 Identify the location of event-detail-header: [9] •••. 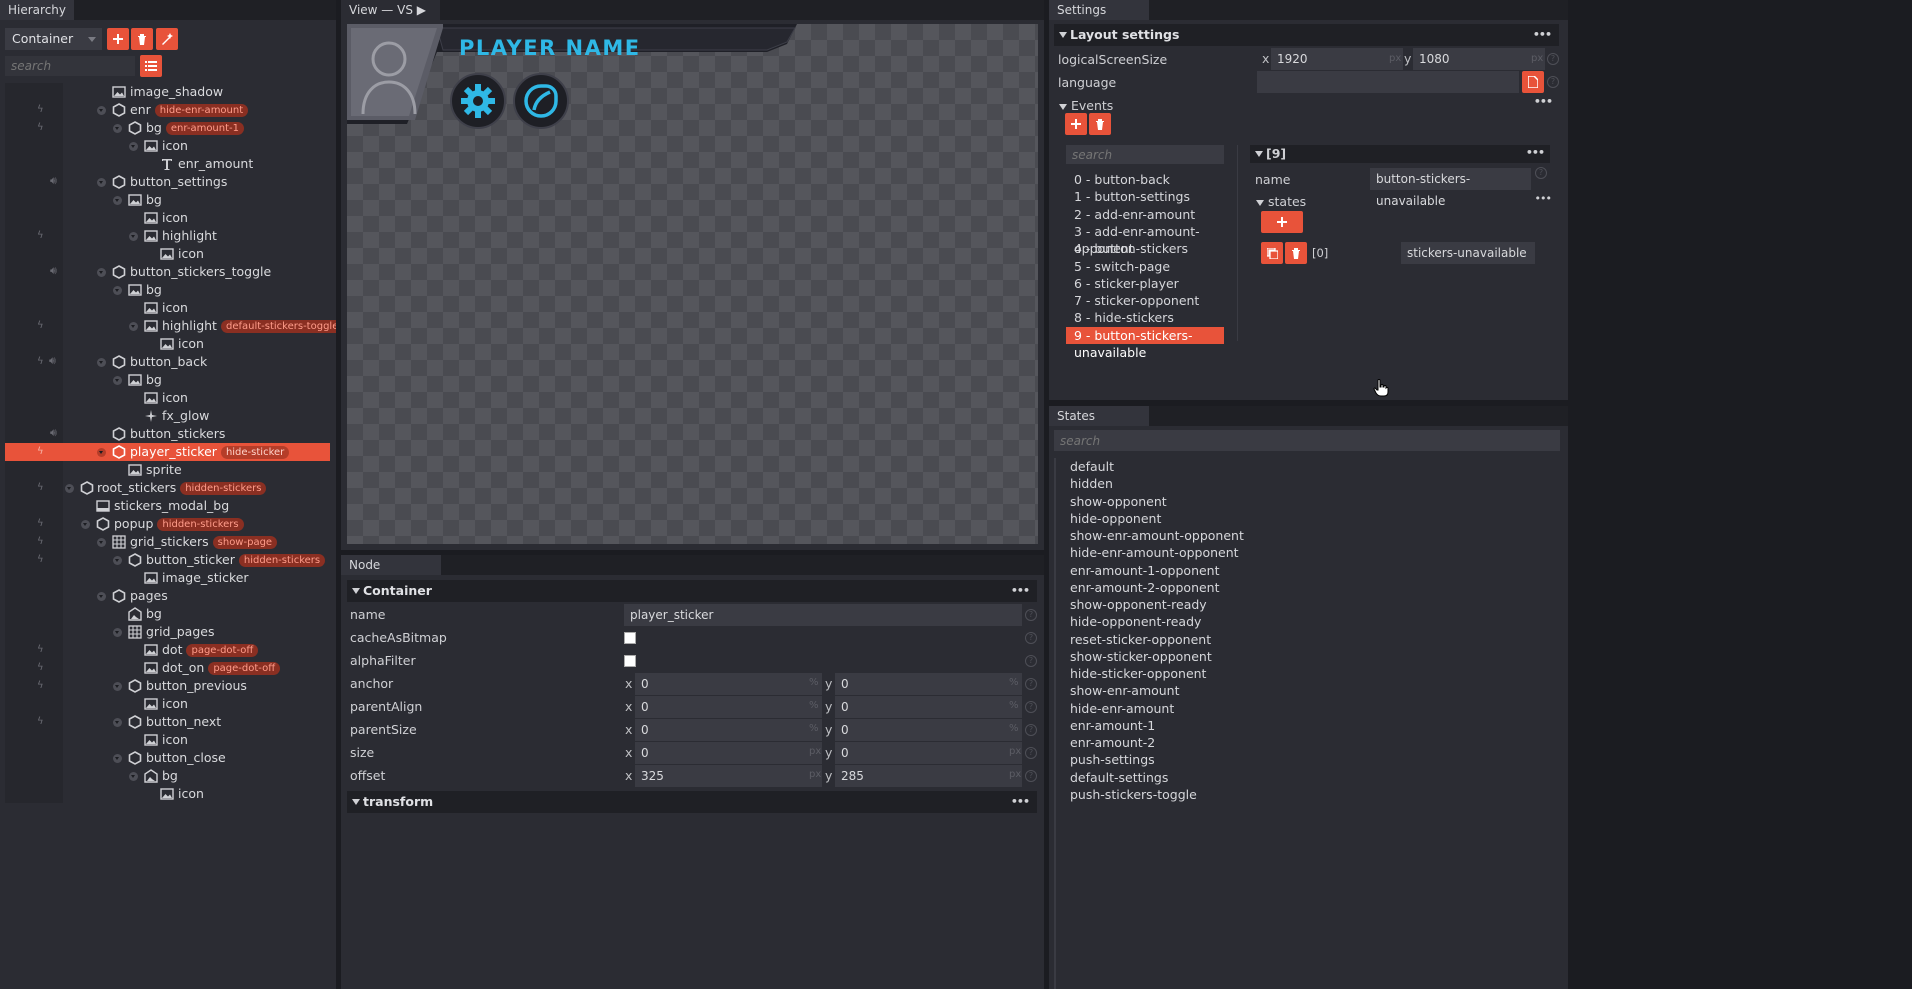
(1400, 154).